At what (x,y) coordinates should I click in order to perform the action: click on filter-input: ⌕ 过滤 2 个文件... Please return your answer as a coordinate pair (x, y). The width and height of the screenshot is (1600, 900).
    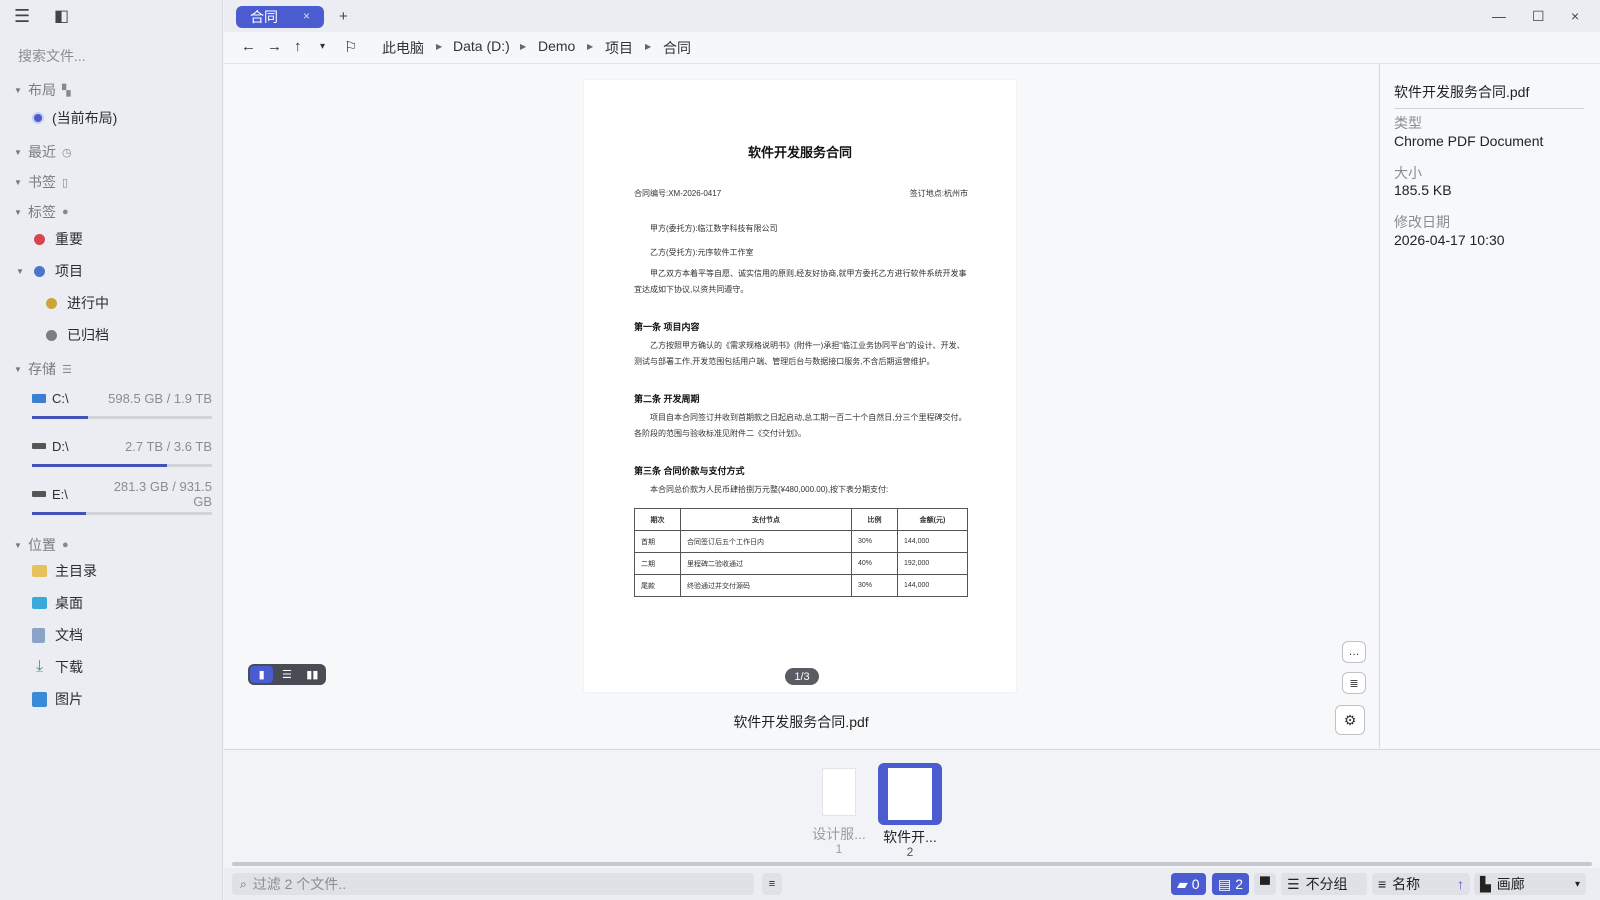
    Looking at the image, I should click on (493, 884).